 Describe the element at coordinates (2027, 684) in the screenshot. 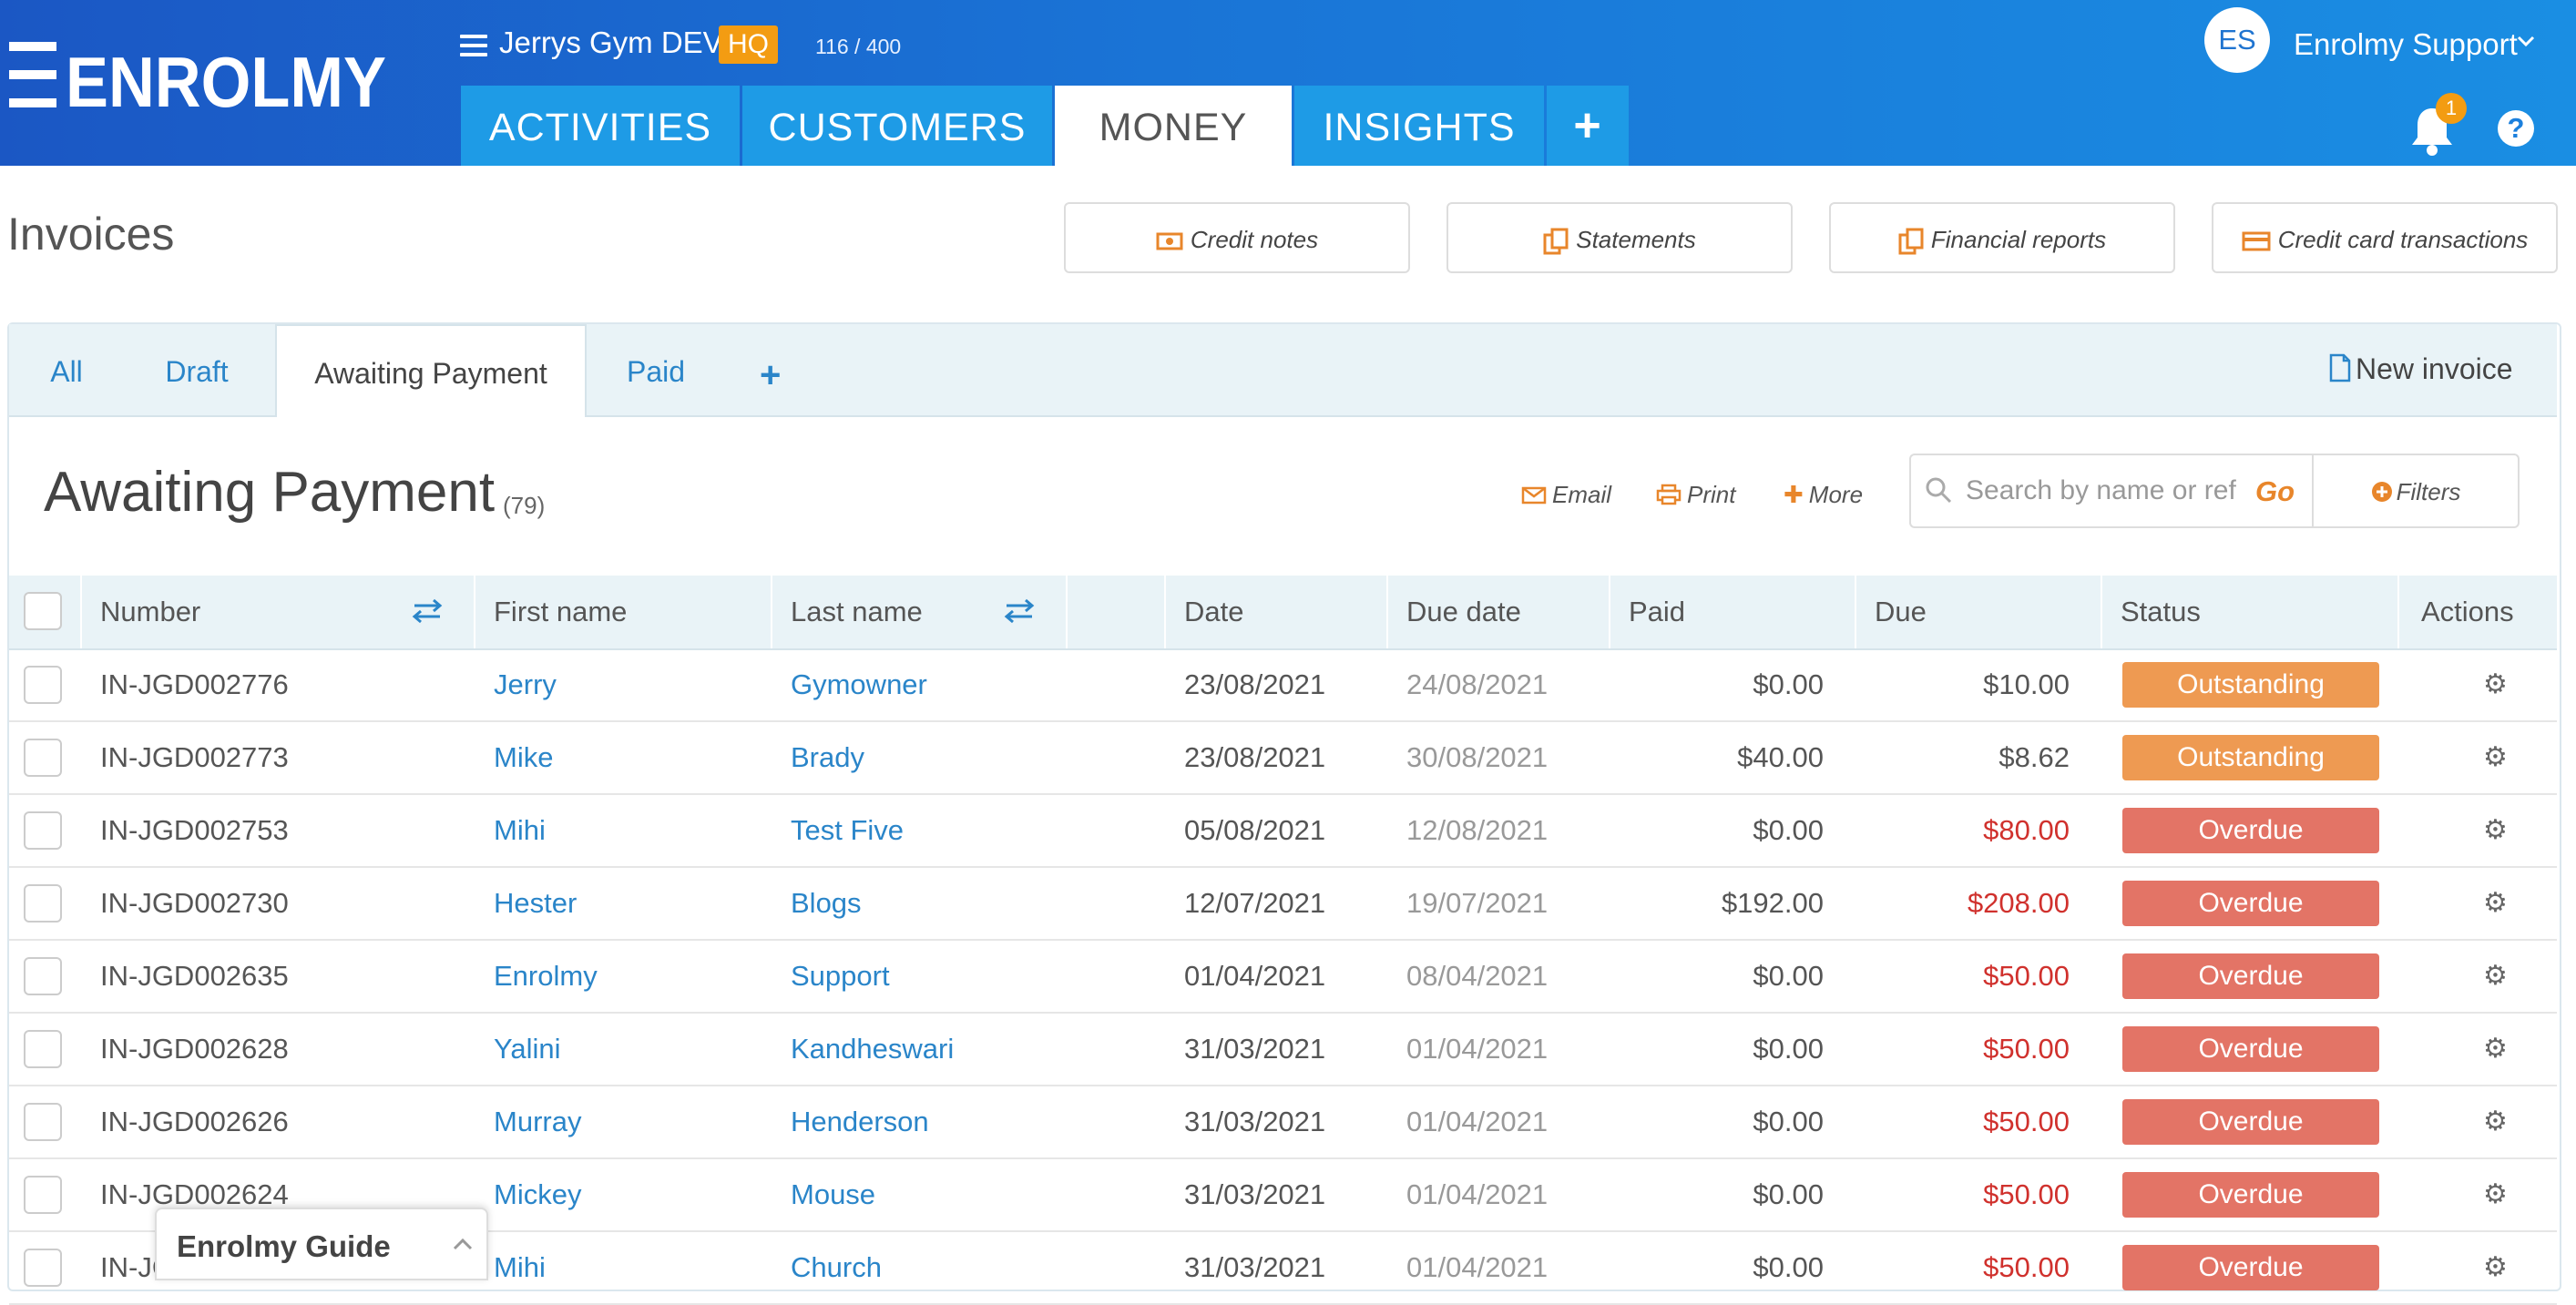

I see `due-amount: $10.00` at that location.